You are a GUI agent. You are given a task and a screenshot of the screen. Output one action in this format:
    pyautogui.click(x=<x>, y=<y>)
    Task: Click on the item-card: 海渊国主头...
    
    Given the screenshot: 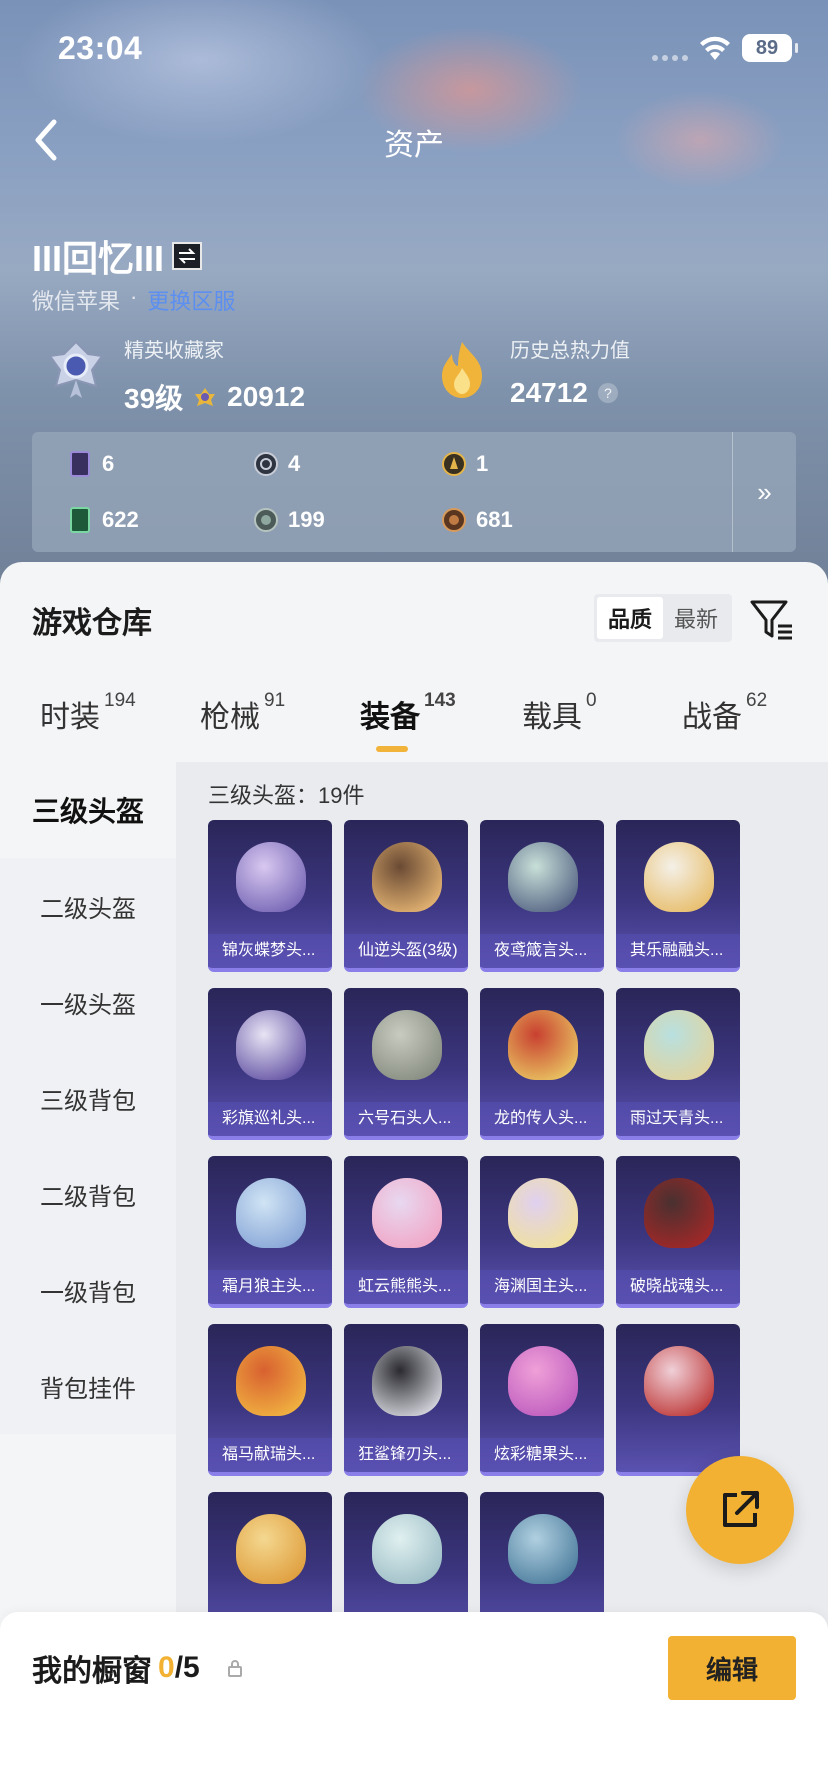 What is the action you would take?
    pyautogui.click(x=542, y=1232)
    